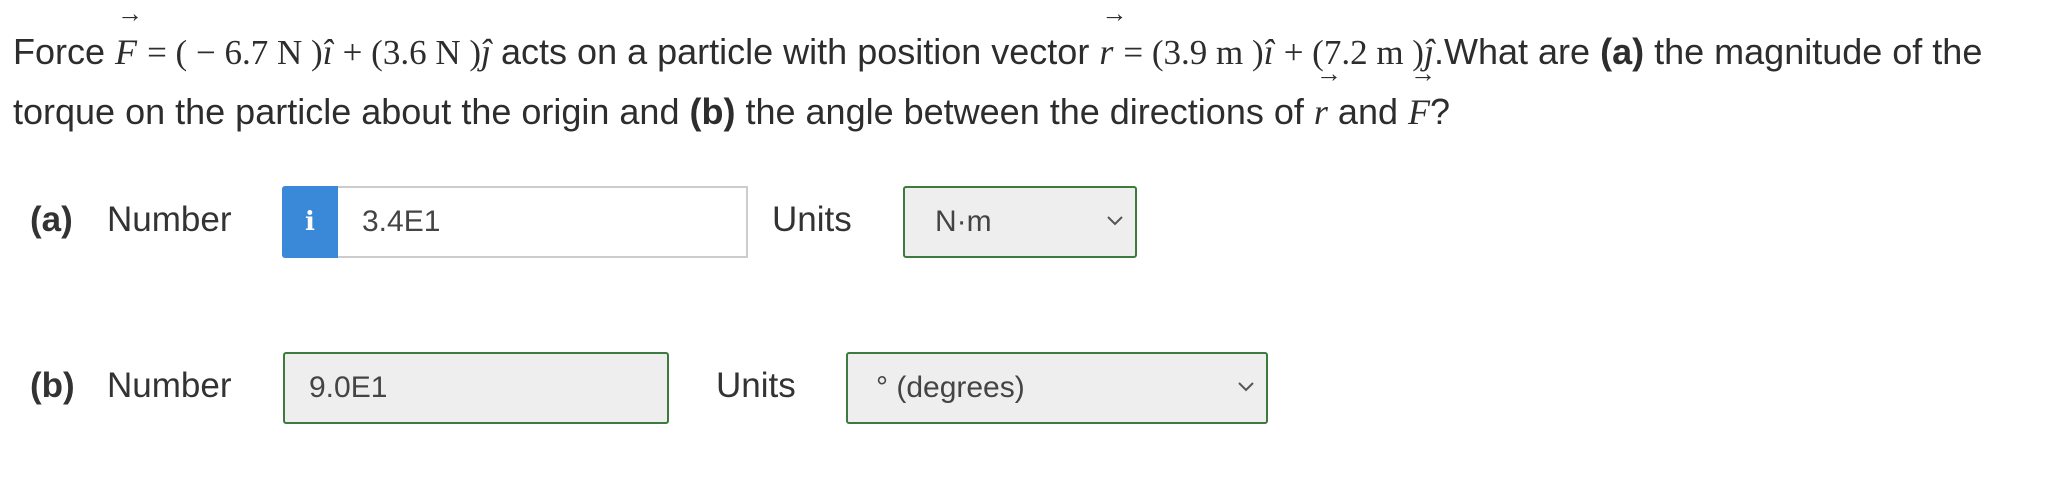 The image size is (2050, 504). What do you see at coordinates (963, 221) in the screenshot?
I see `part-a-units-value: N·m` at bounding box center [963, 221].